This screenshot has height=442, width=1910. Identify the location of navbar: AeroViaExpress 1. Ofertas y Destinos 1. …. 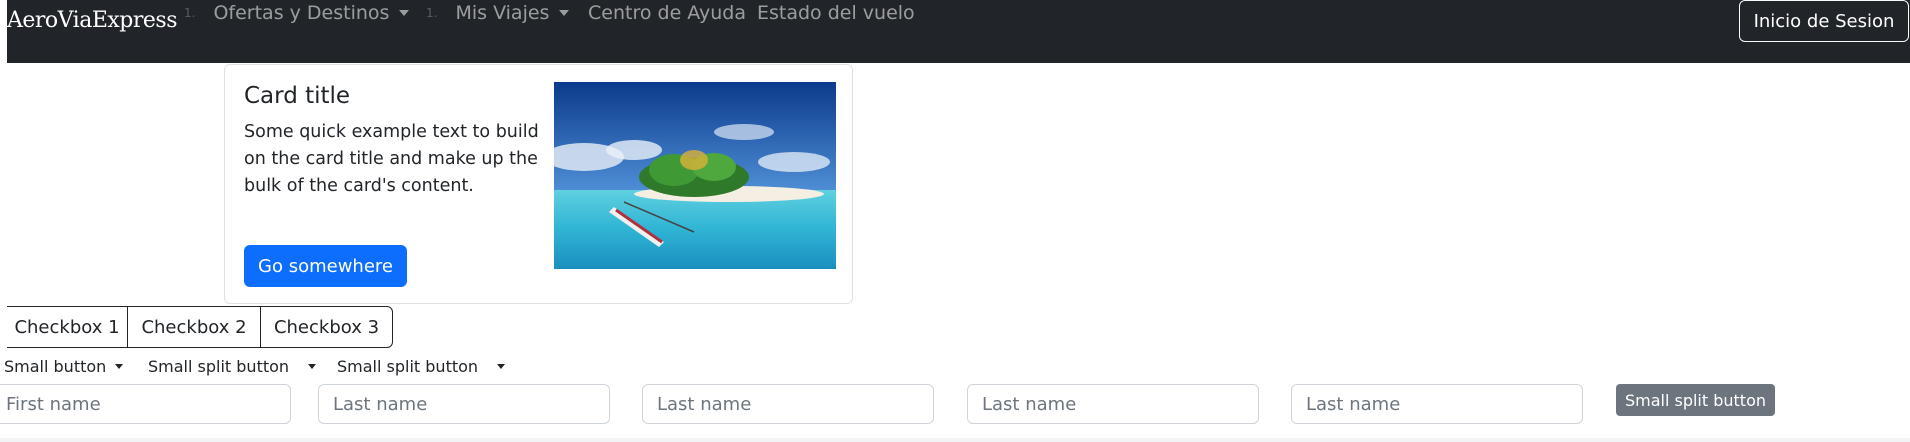
(958, 31).